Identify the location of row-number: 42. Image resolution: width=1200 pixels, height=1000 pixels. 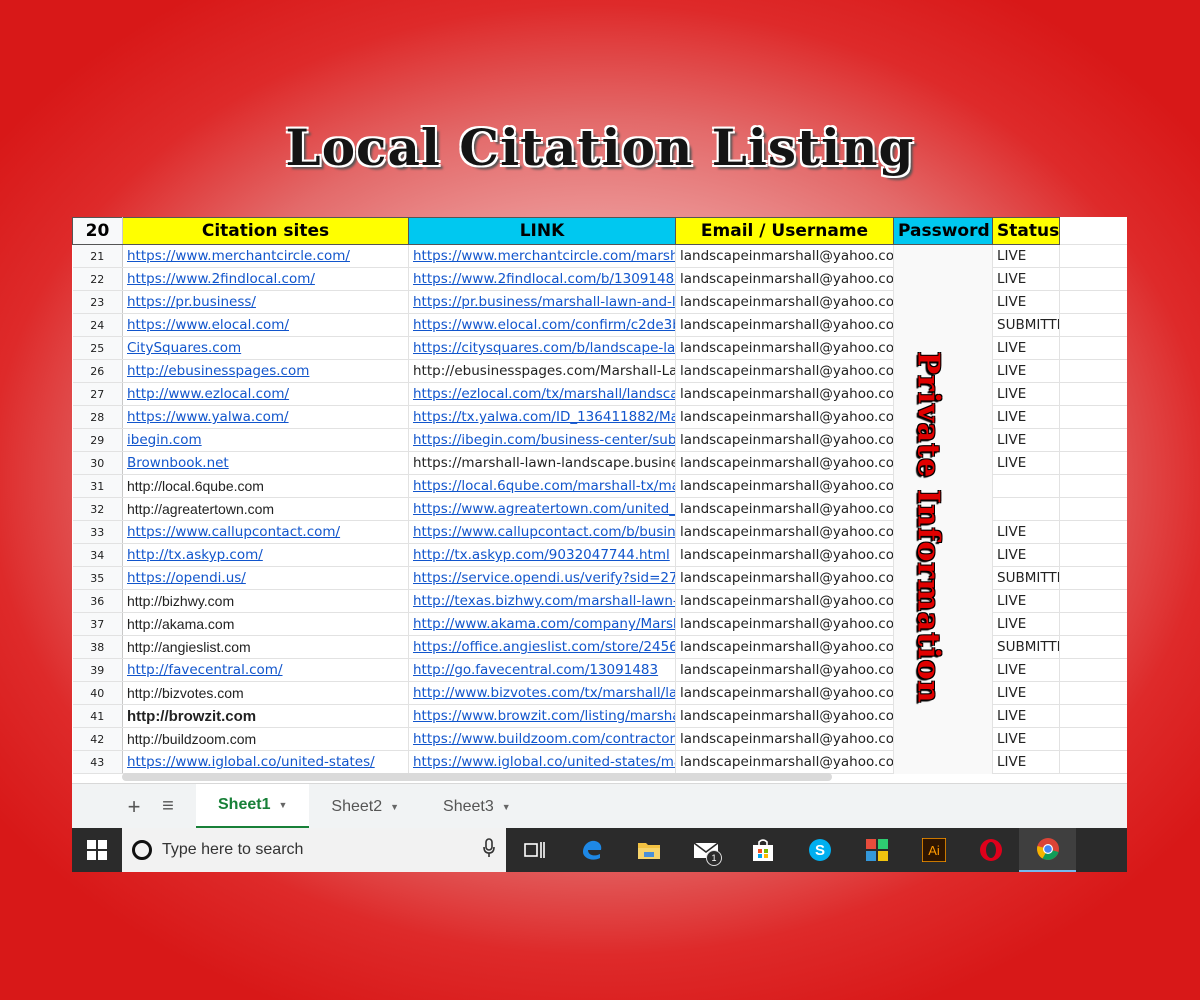
(97, 739).